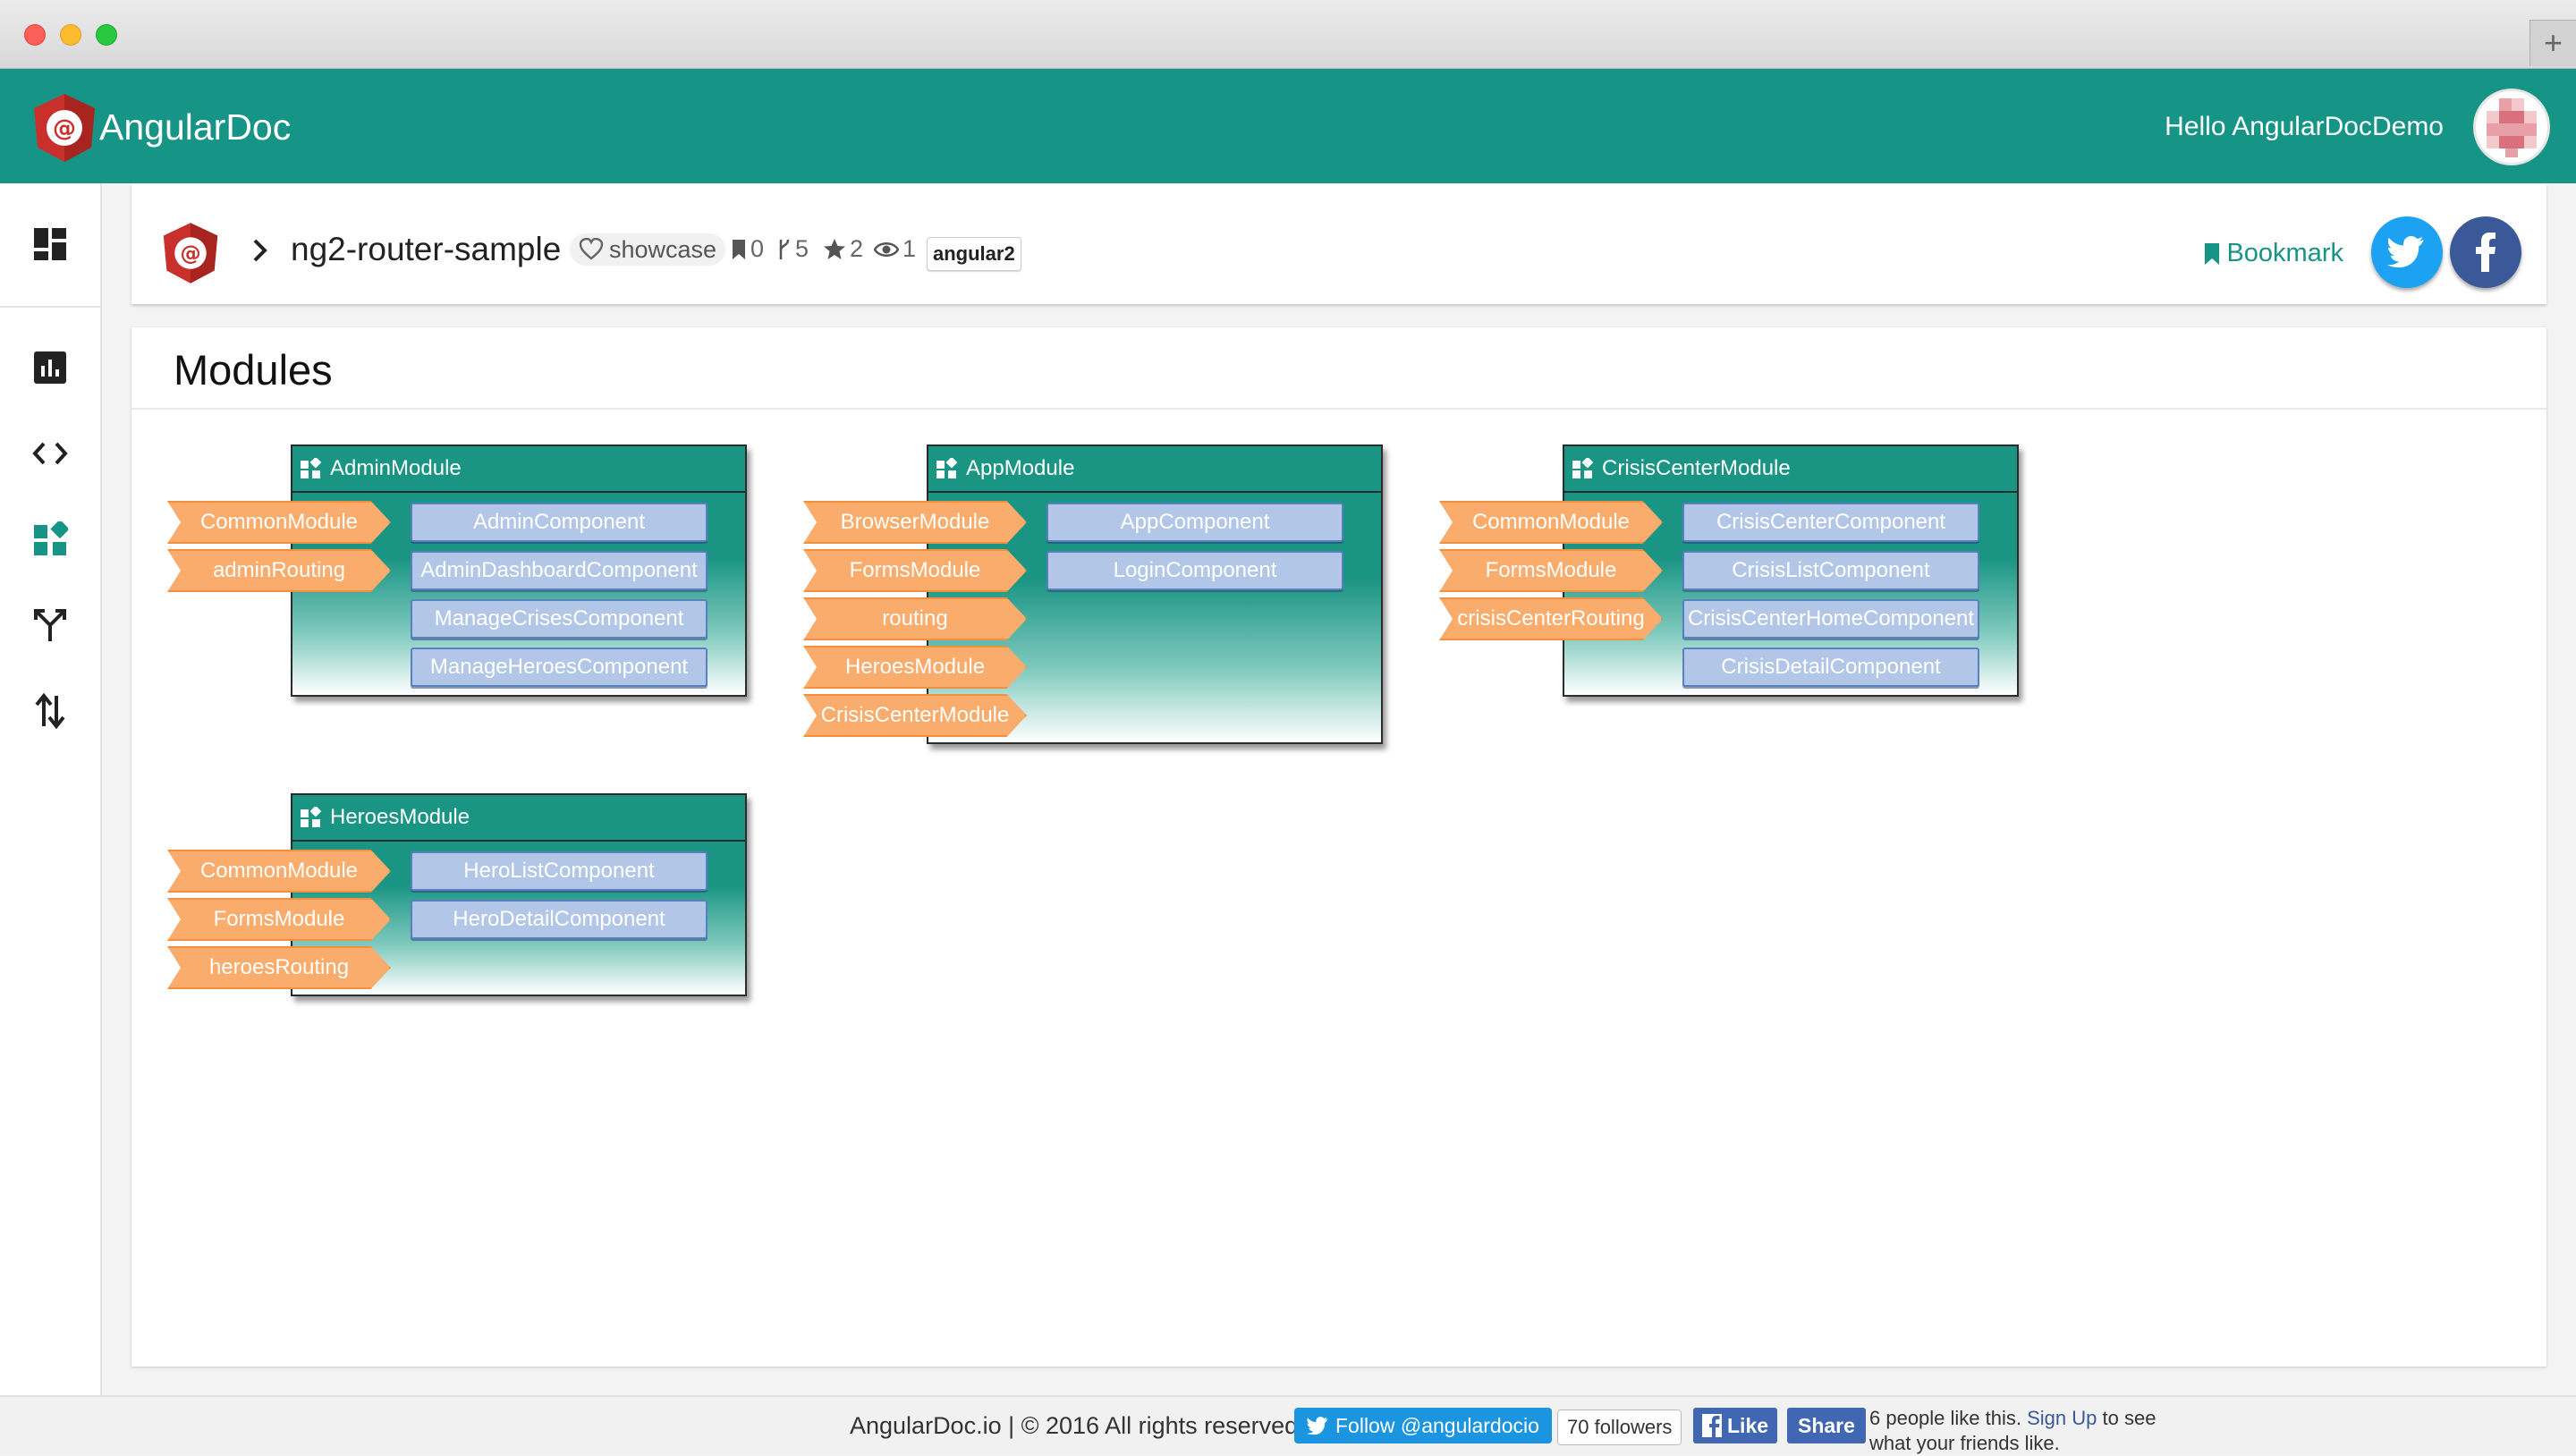  I want to click on followers-count: 70 followers, so click(1619, 1427).